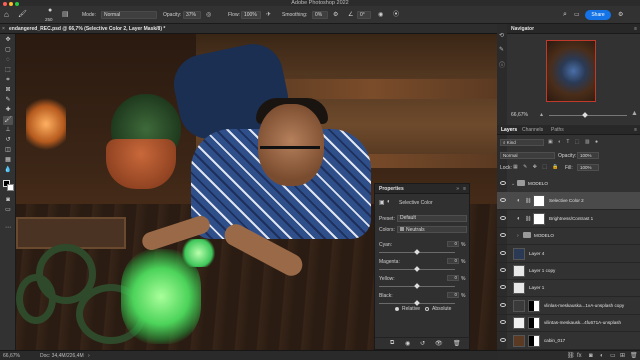 This screenshot has height=360, width=640. Describe the element at coordinates (8, 60) in the screenshot. I see `lasso-tool-icon: ◌` at that location.